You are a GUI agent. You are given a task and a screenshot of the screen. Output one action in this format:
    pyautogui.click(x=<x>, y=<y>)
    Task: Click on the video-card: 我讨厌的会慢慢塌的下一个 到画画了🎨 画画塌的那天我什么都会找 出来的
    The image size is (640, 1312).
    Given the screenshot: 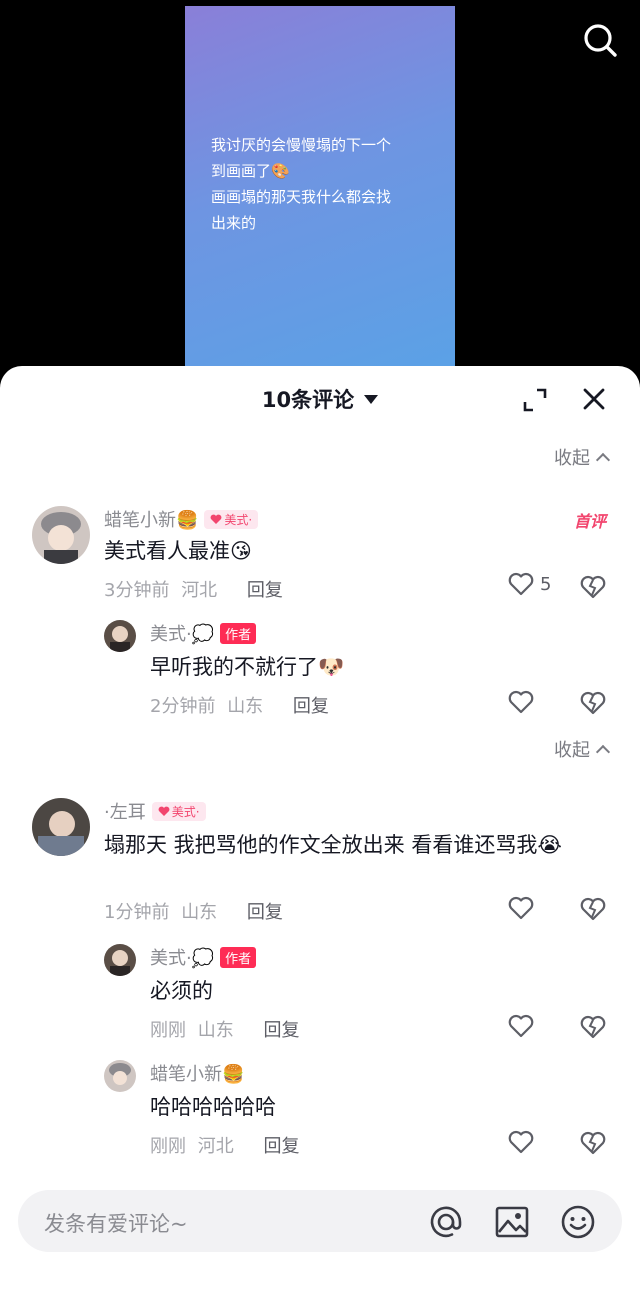 What is the action you would take?
    pyautogui.click(x=320, y=193)
    